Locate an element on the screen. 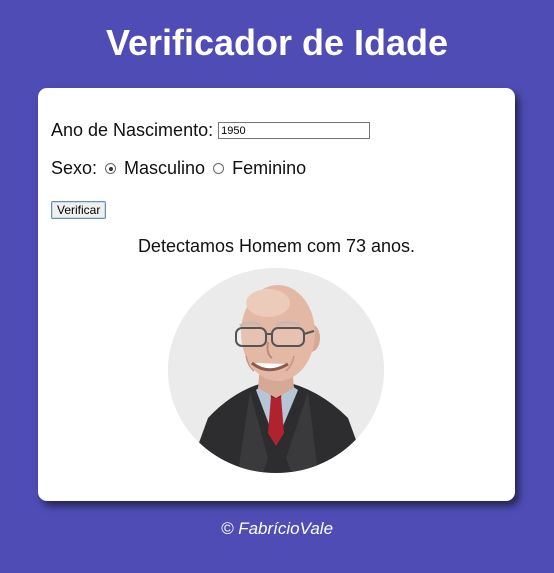 Image resolution: width=554 pixels, height=573 pixels. birth-year-label: Ano de Nascimento: is located at coordinates (132, 130).